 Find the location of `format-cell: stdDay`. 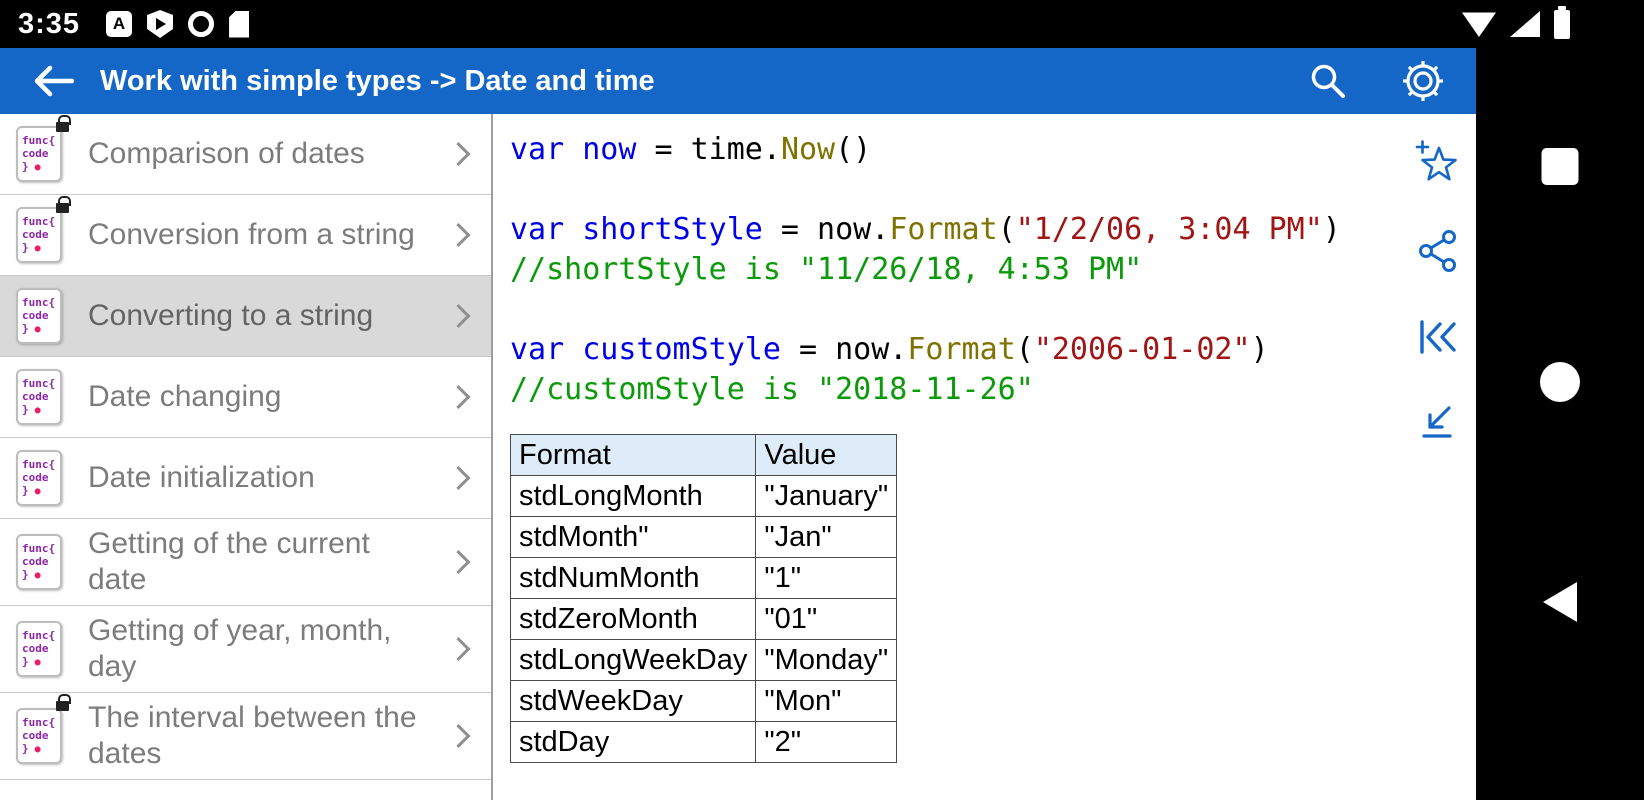

format-cell: stdDay is located at coordinates (633, 742).